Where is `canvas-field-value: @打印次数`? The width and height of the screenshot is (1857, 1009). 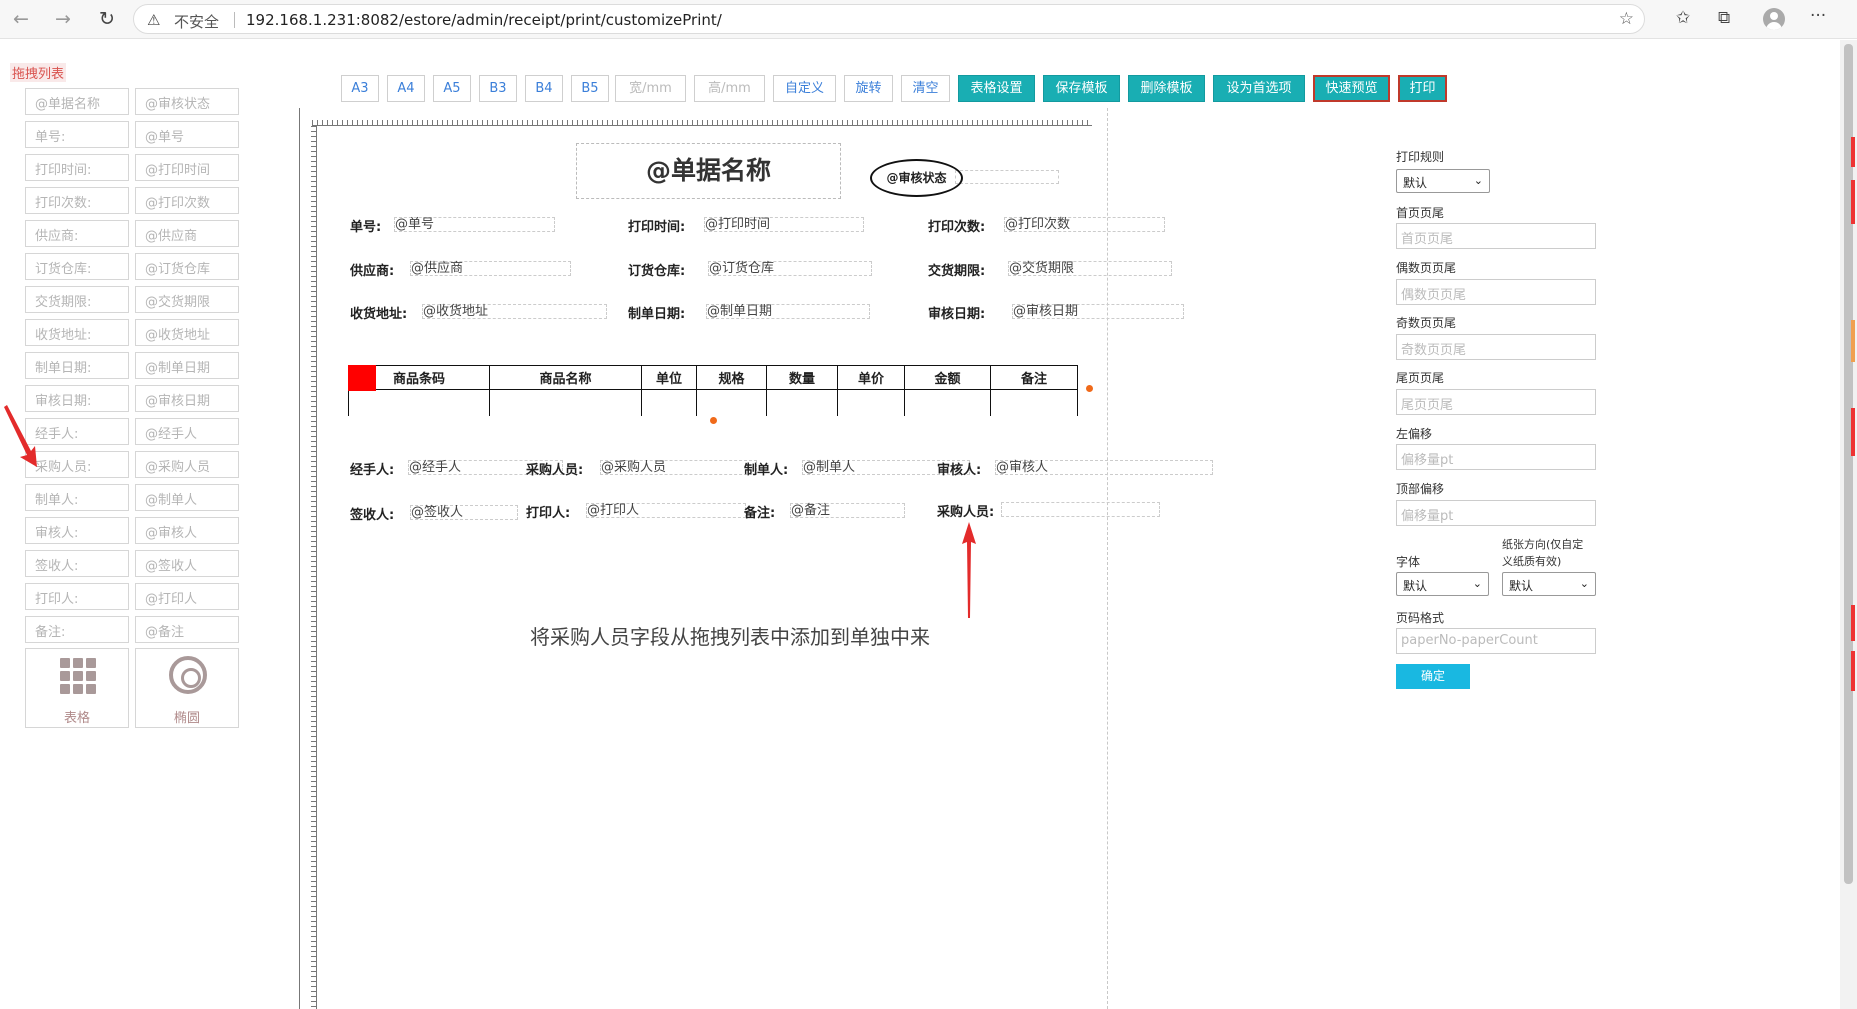 canvas-field-value: @打印次数 is located at coordinates (1084, 224).